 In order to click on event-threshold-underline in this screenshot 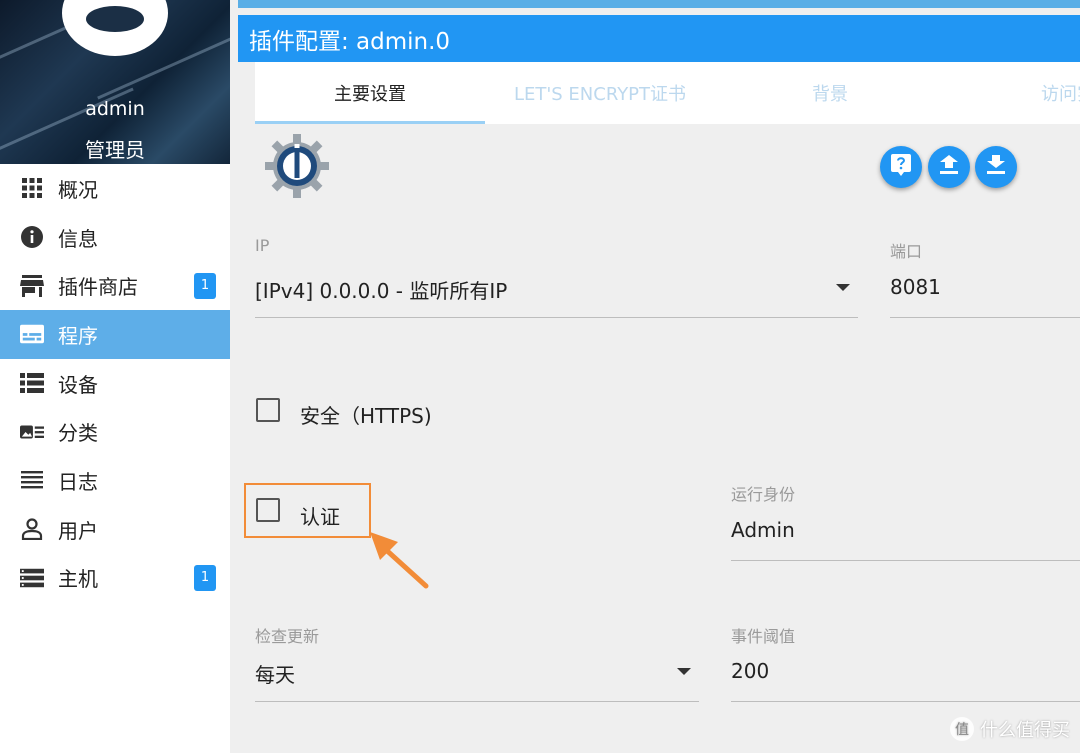, I will do `click(905, 701)`.